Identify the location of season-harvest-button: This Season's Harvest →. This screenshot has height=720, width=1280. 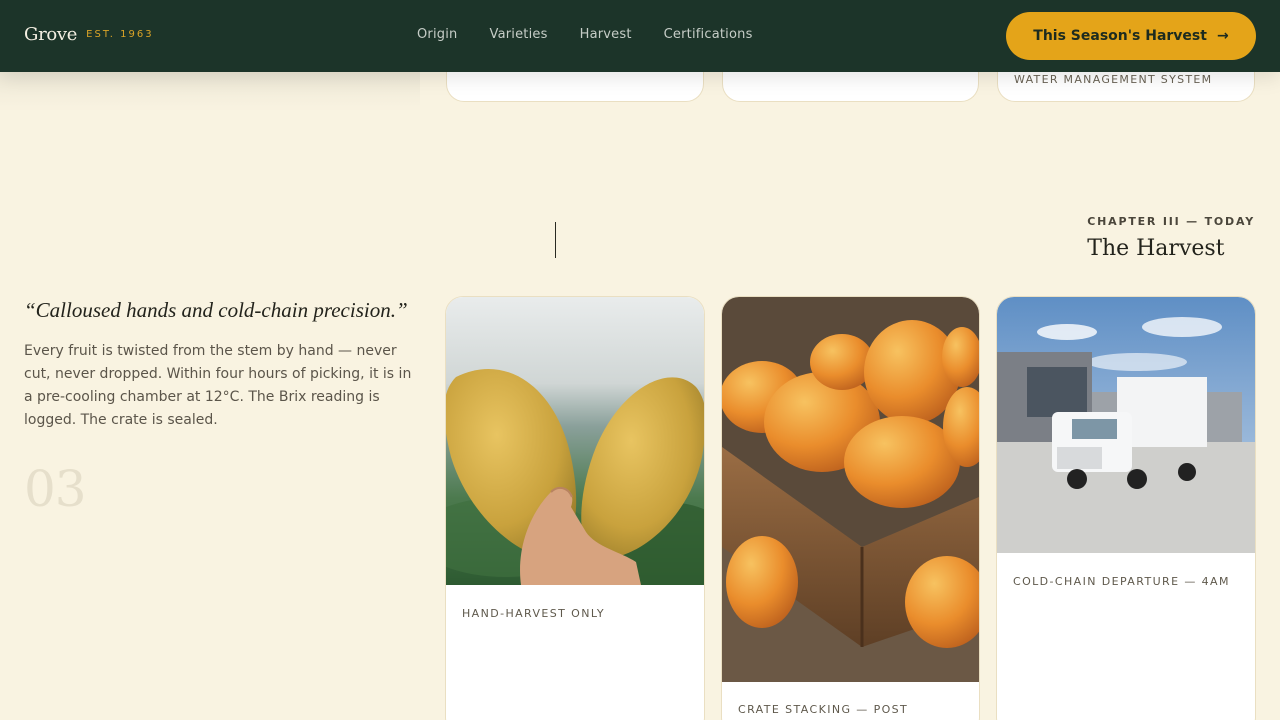
(1131, 36).